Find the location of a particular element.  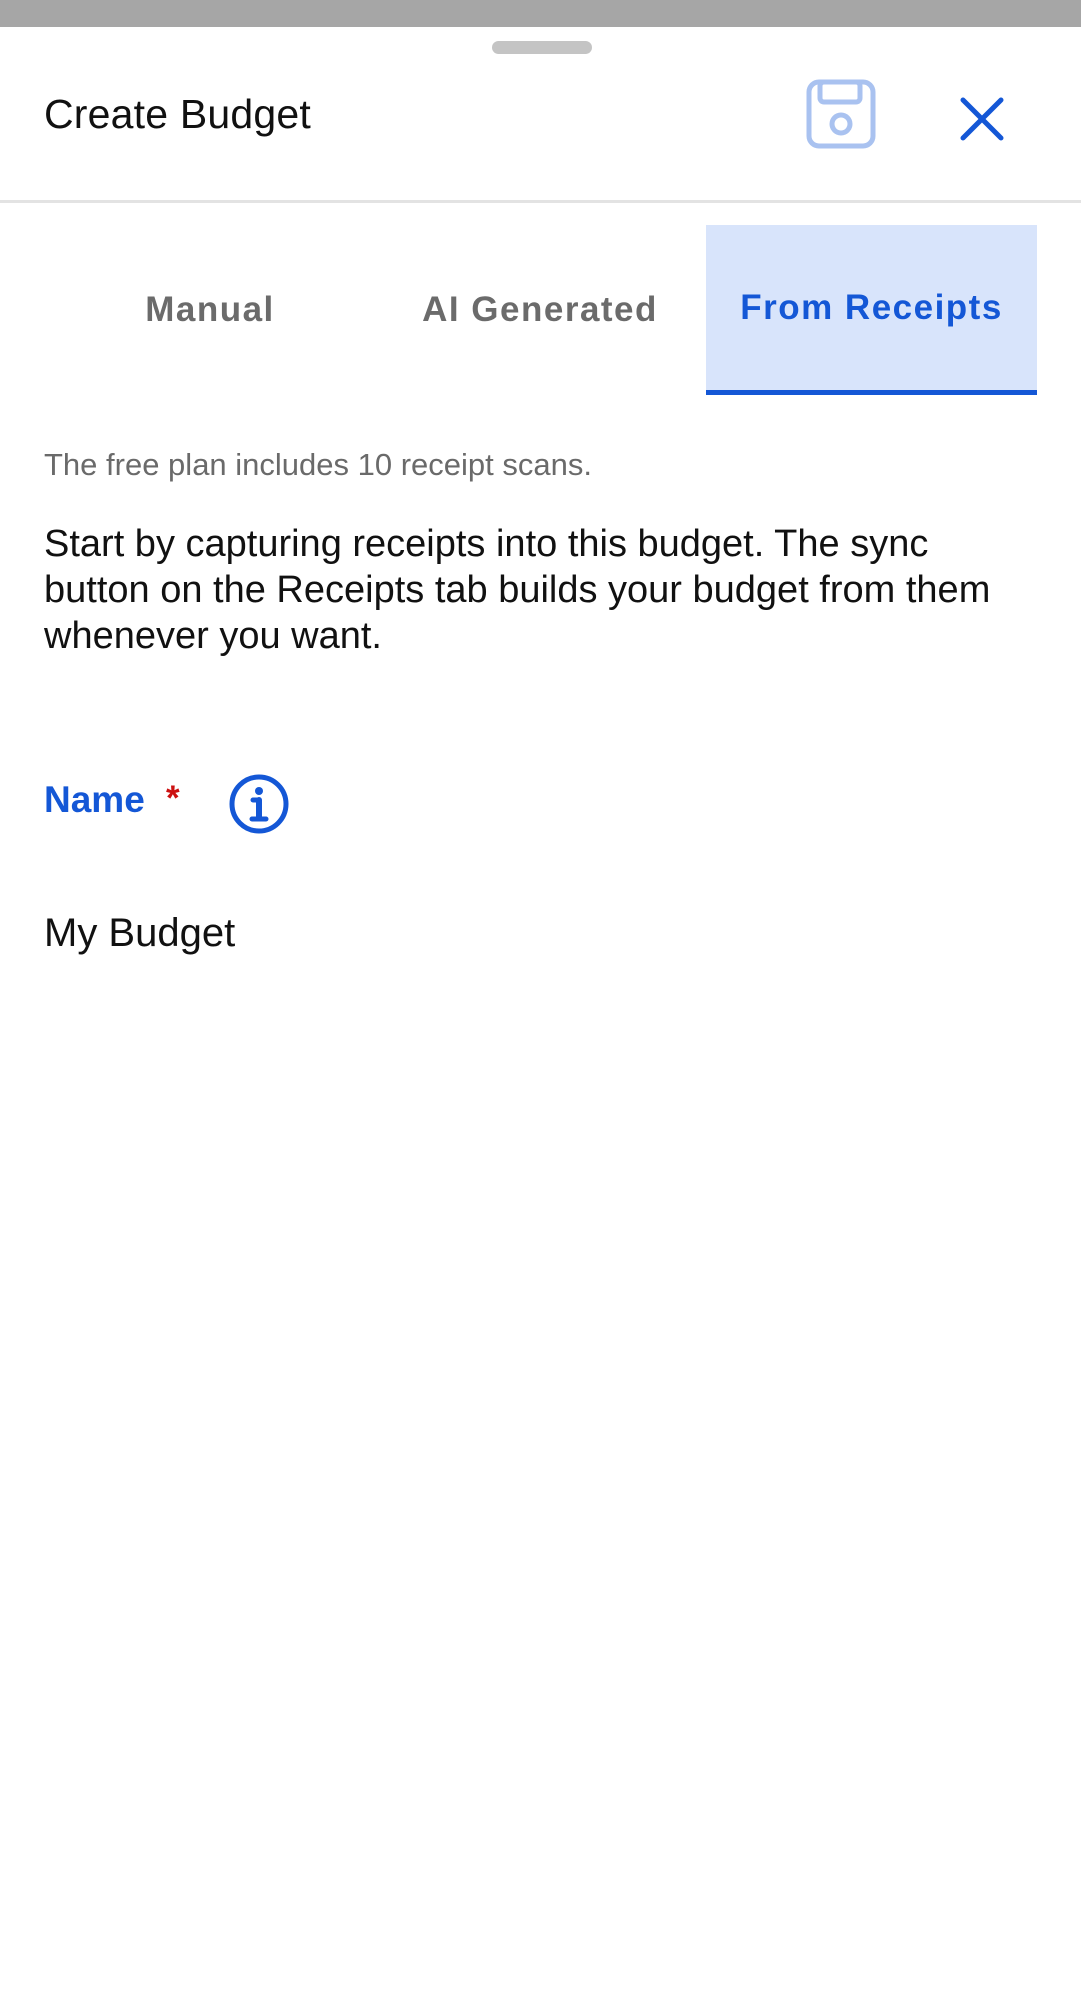

close-x-icon is located at coordinates (982, 119).